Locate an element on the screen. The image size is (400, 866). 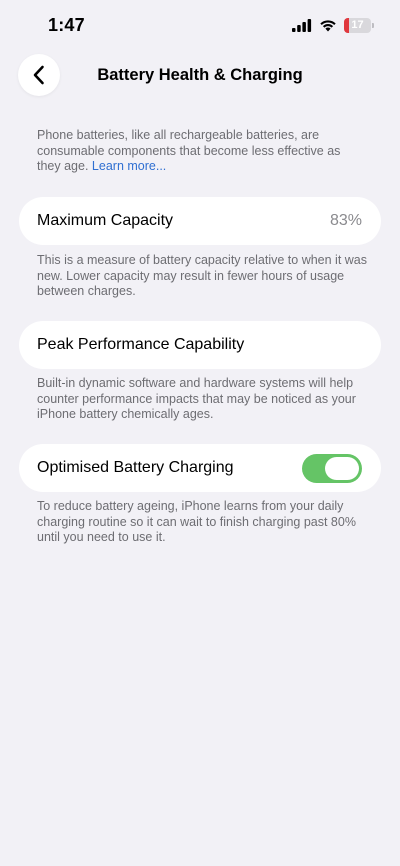
battery-cap is located at coordinates (373, 25).